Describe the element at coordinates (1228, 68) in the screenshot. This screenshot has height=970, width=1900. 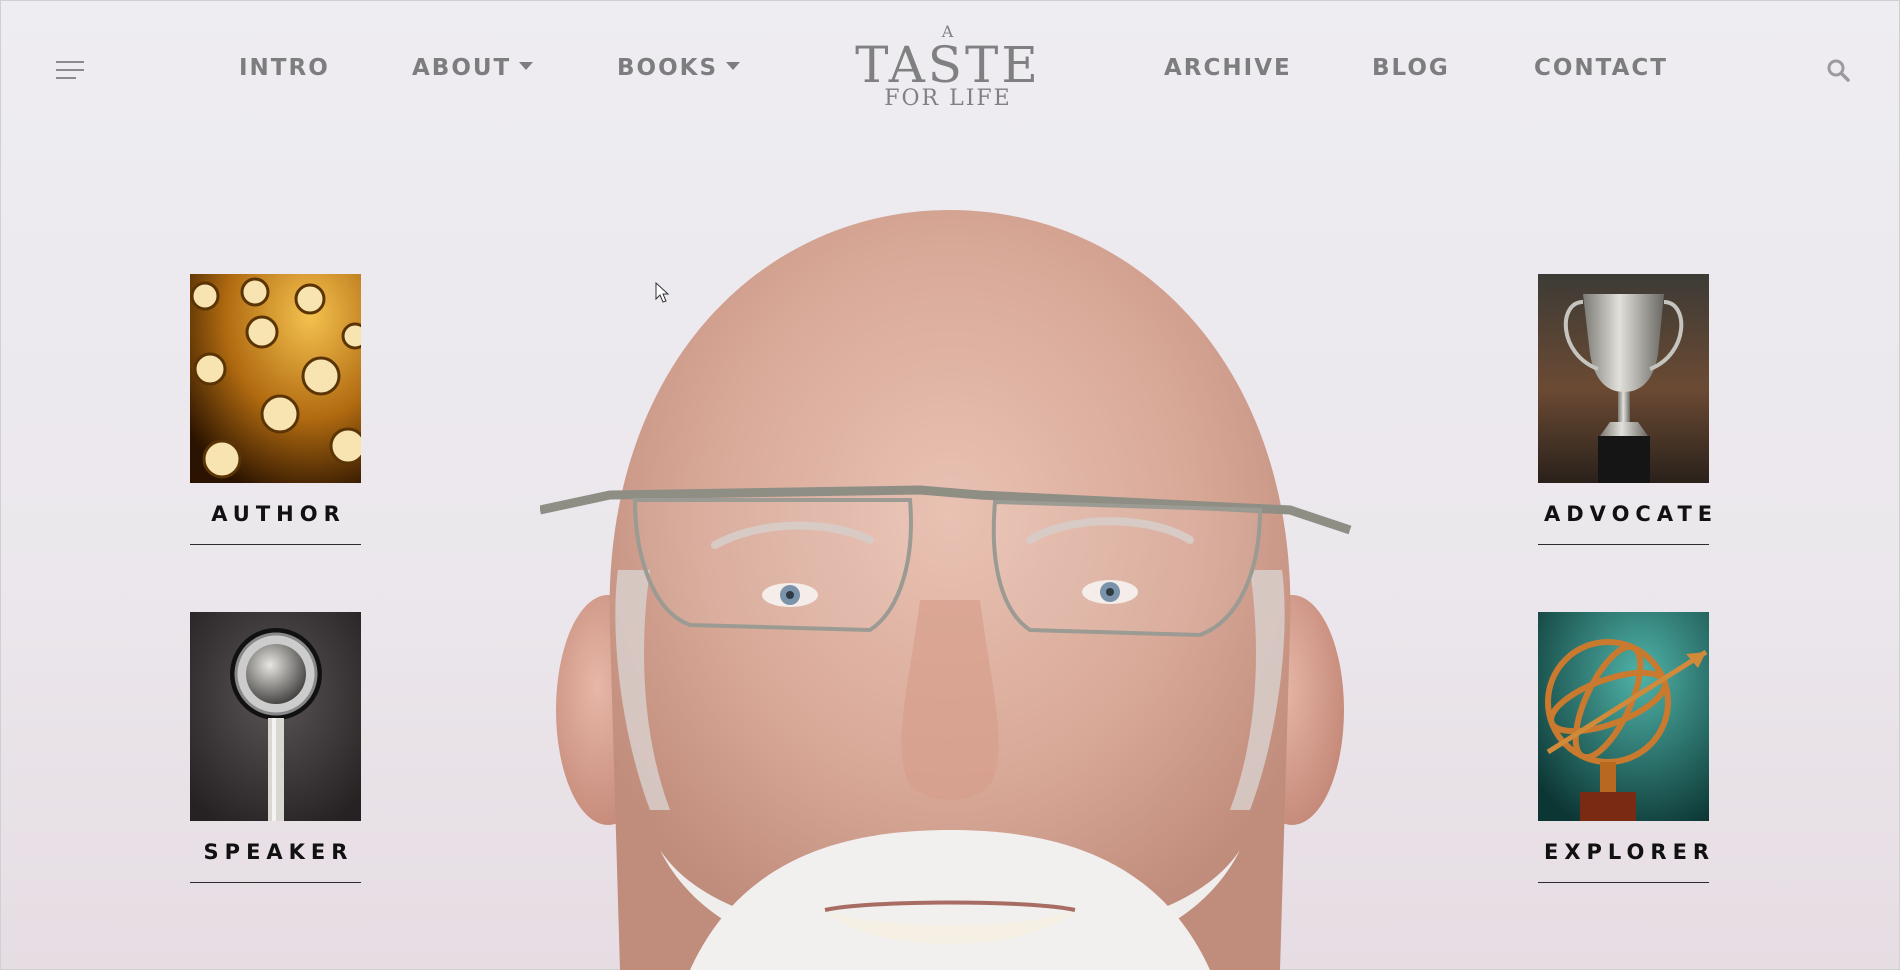
I see `nav-archive: ARCHIVE` at that location.